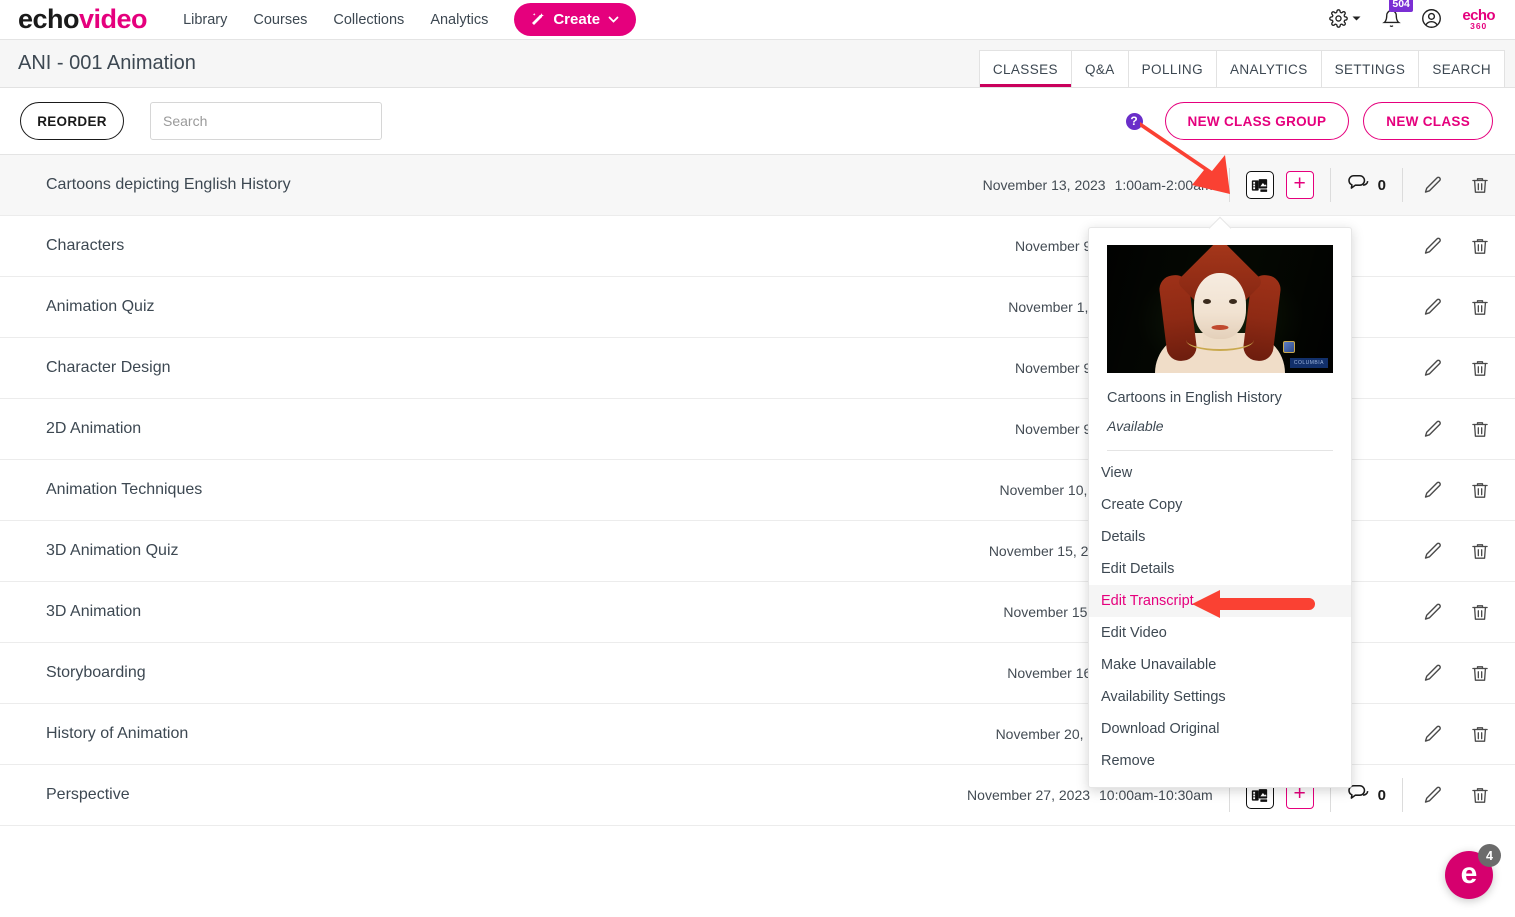  I want to click on tab-qa-label: Q&A, so click(1099, 69).